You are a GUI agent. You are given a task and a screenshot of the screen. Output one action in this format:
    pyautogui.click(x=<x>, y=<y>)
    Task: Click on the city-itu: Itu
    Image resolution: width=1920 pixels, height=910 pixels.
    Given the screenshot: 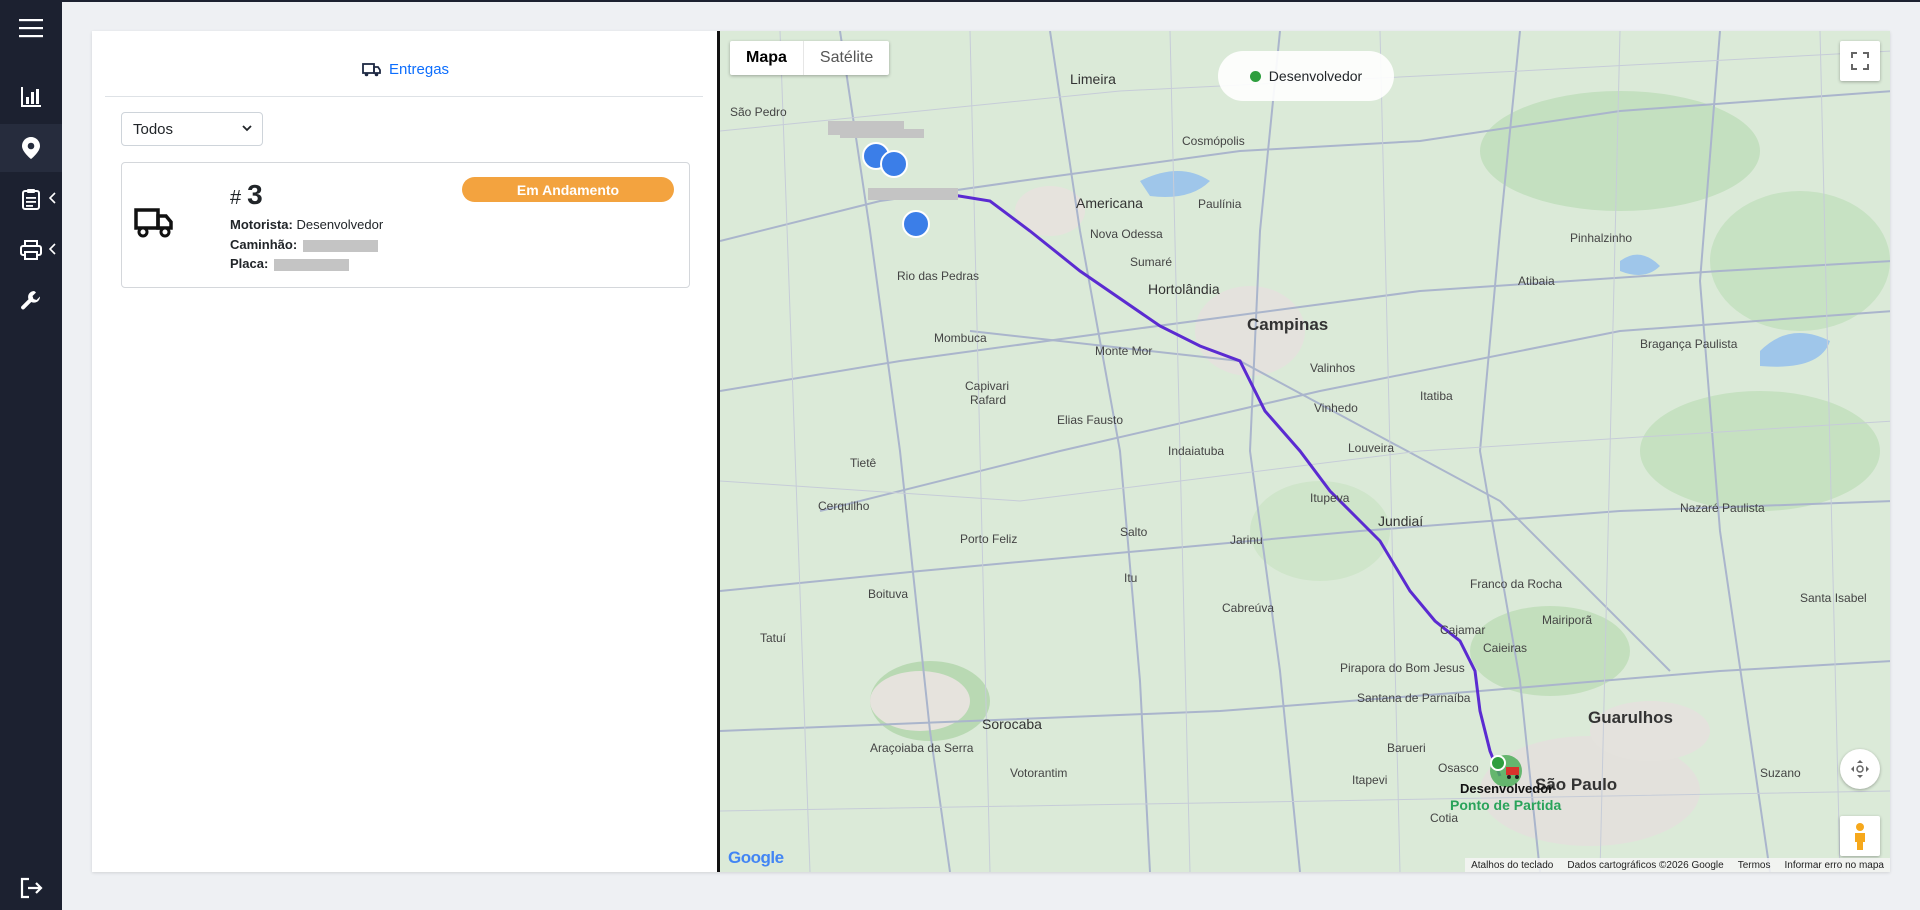 What is the action you would take?
    pyautogui.click(x=1131, y=578)
    